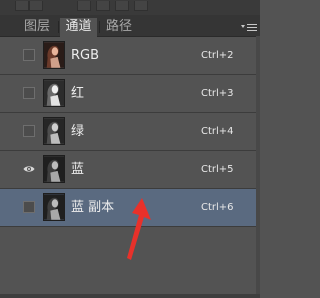 This screenshot has height=298, width=320. I want to click on channel-row-blue: 蓝 Ctrl+5, so click(130, 170).